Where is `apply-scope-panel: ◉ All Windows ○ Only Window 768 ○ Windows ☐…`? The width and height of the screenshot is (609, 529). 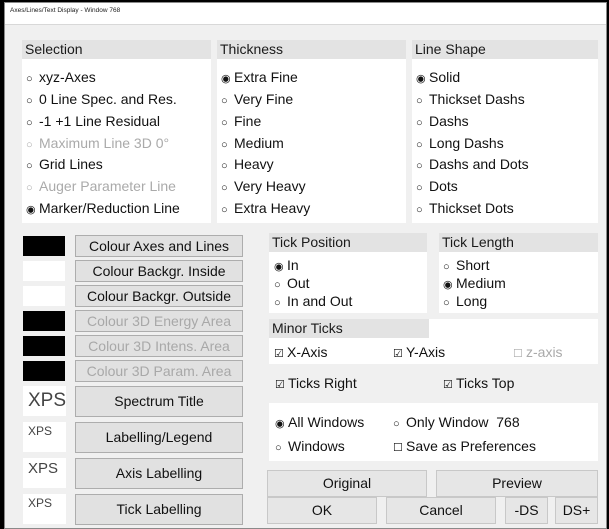 apply-scope-panel: ◉ All Windows ○ Only Window 768 ○ Windows ☐… is located at coordinates (433, 432).